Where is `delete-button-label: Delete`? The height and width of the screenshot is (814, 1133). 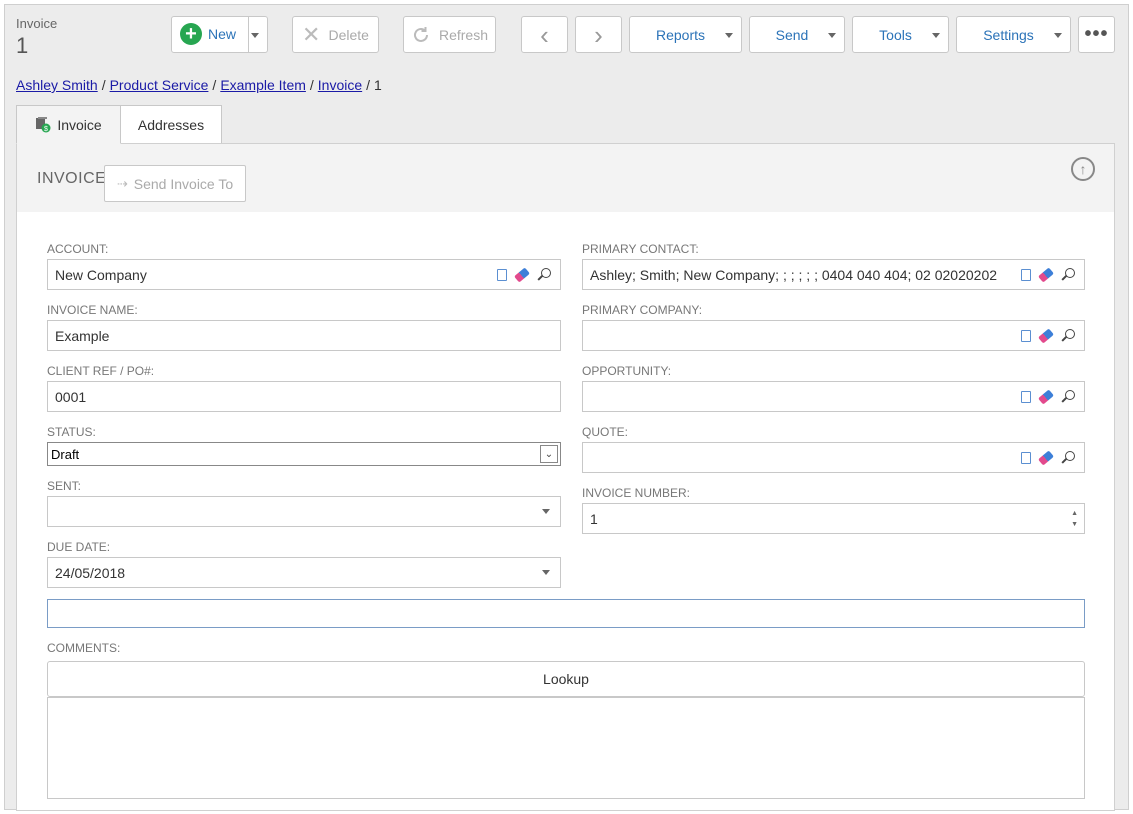
delete-button-label: Delete is located at coordinates (348, 34).